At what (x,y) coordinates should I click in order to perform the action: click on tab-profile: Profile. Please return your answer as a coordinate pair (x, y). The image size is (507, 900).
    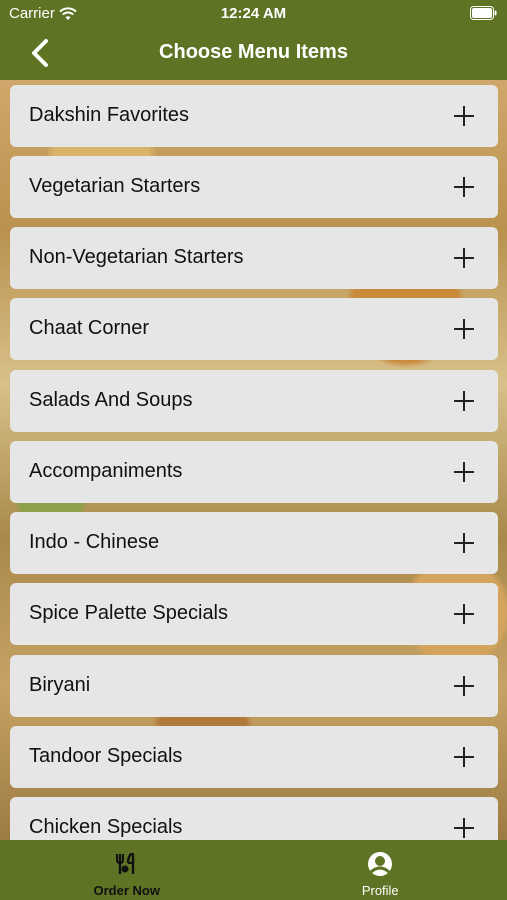
    Looking at the image, I should click on (380, 870).